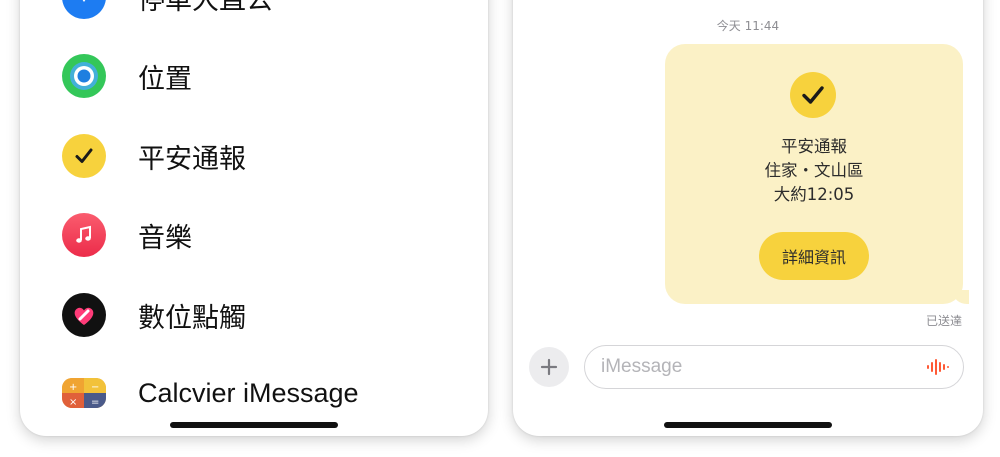  What do you see at coordinates (84, 393) in the screenshot?
I see `calculator-icon: + − × =` at bounding box center [84, 393].